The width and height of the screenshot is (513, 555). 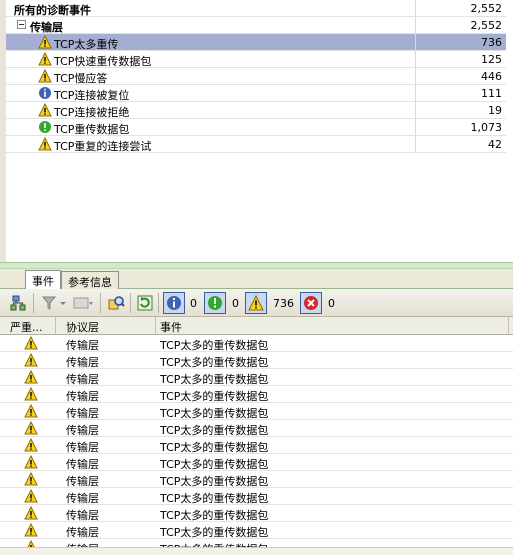 What do you see at coordinates (256, 127) in the screenshot?
I see `tree-row-tcp-retransmitted-packets: TCP重传数据包 1,073` at bounding box center [256, 127].